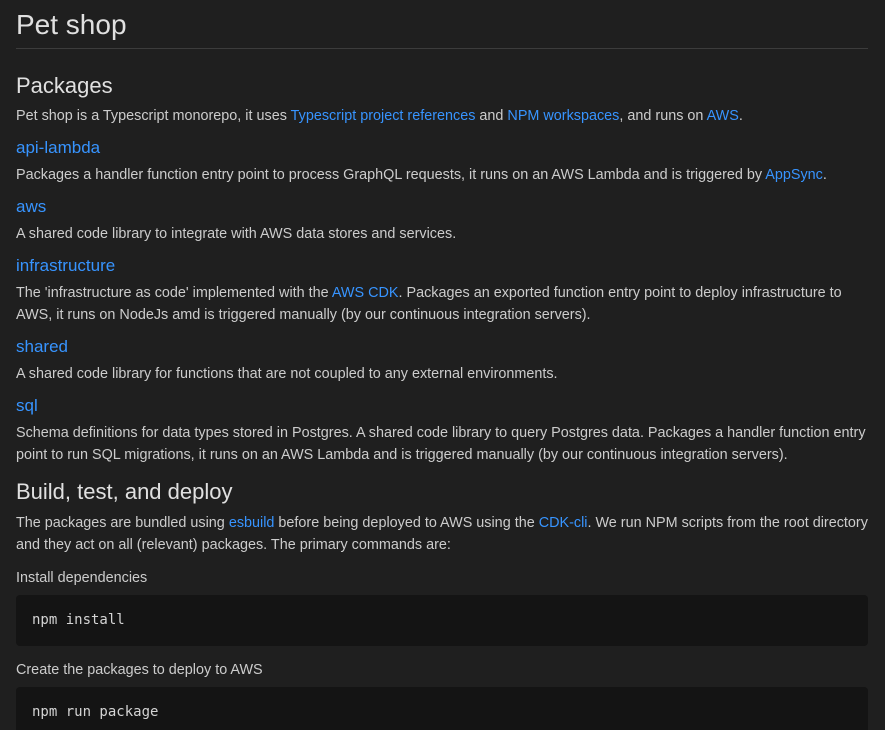 The height and width of the screenshot is (730, 885). Describe the element at coordinates (78, 620) in the screenshot. I see `install-command: npm install` at that location.